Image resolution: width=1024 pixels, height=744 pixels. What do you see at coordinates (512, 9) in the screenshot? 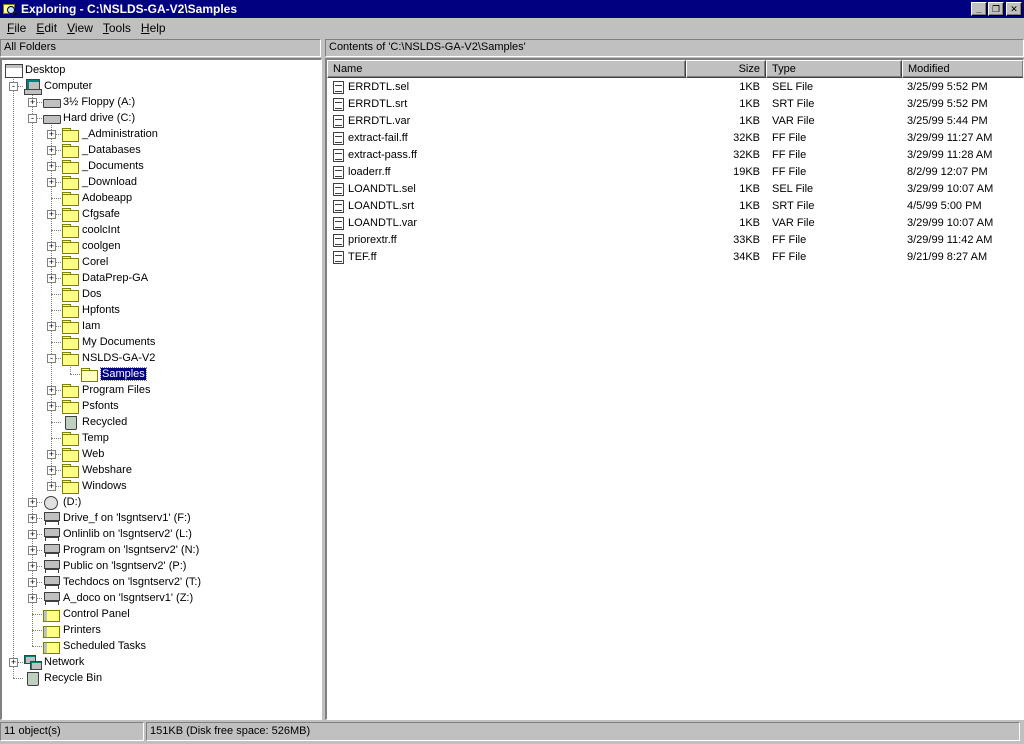
I see `title-bar: Exploring - C:\NSLDS-GA-V2\Samples _ ❐ ✕` at bounding box center [512, 9].